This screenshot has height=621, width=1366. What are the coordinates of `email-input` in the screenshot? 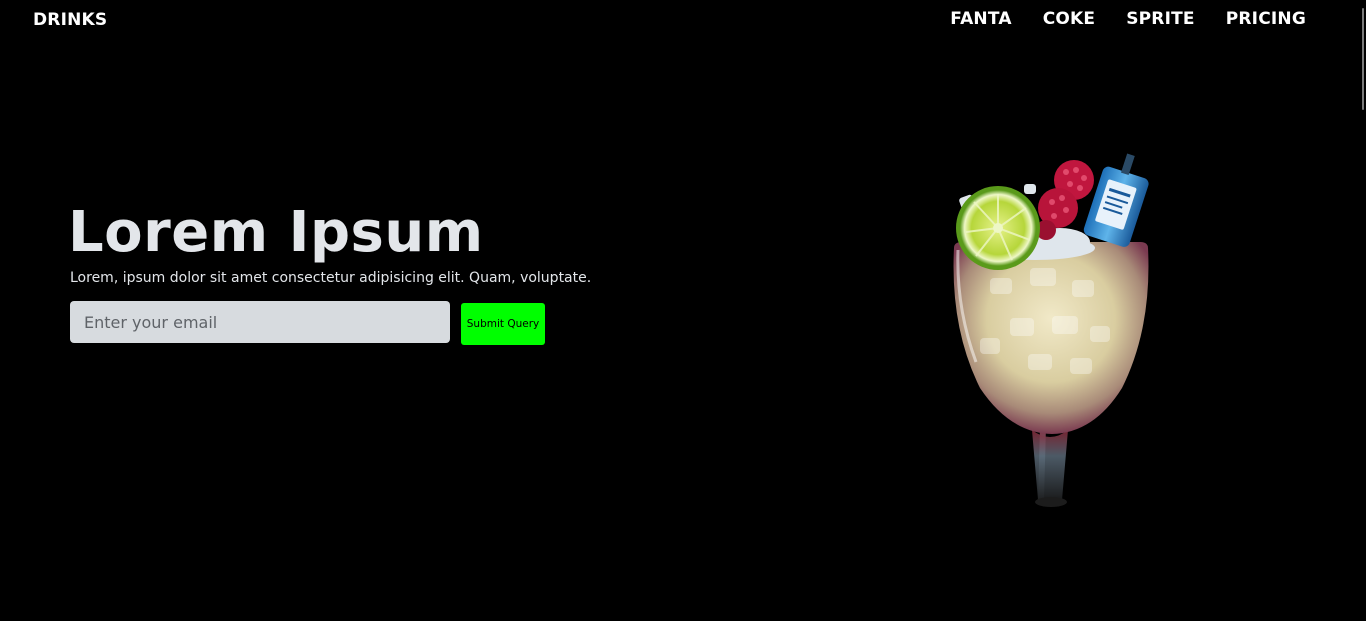 It's located at (260, 322).